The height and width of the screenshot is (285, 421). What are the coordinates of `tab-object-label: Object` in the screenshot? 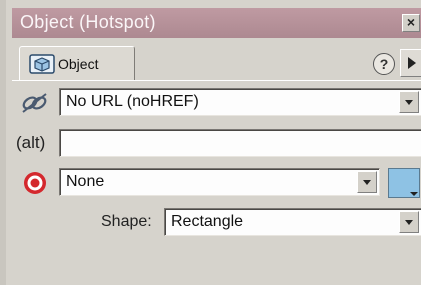 It's located at (78, 64).